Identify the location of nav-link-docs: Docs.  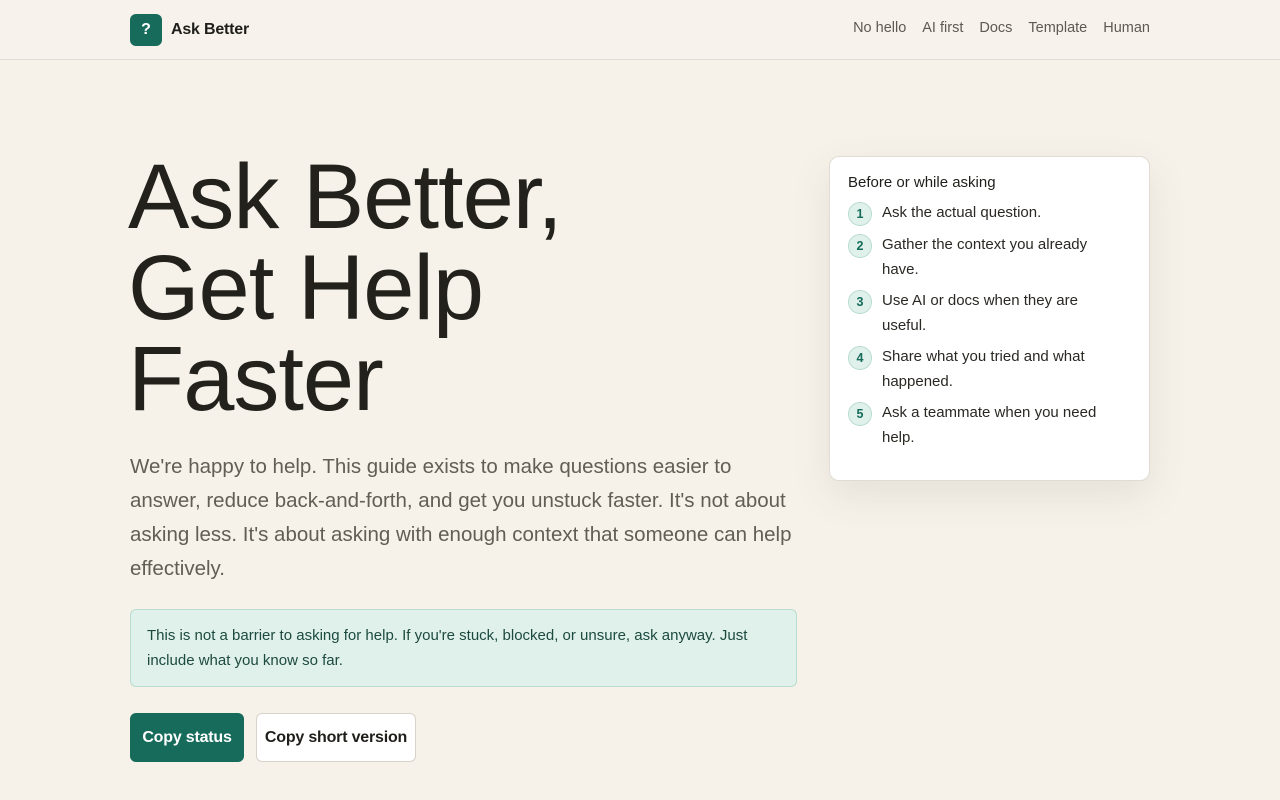
(995, 28).